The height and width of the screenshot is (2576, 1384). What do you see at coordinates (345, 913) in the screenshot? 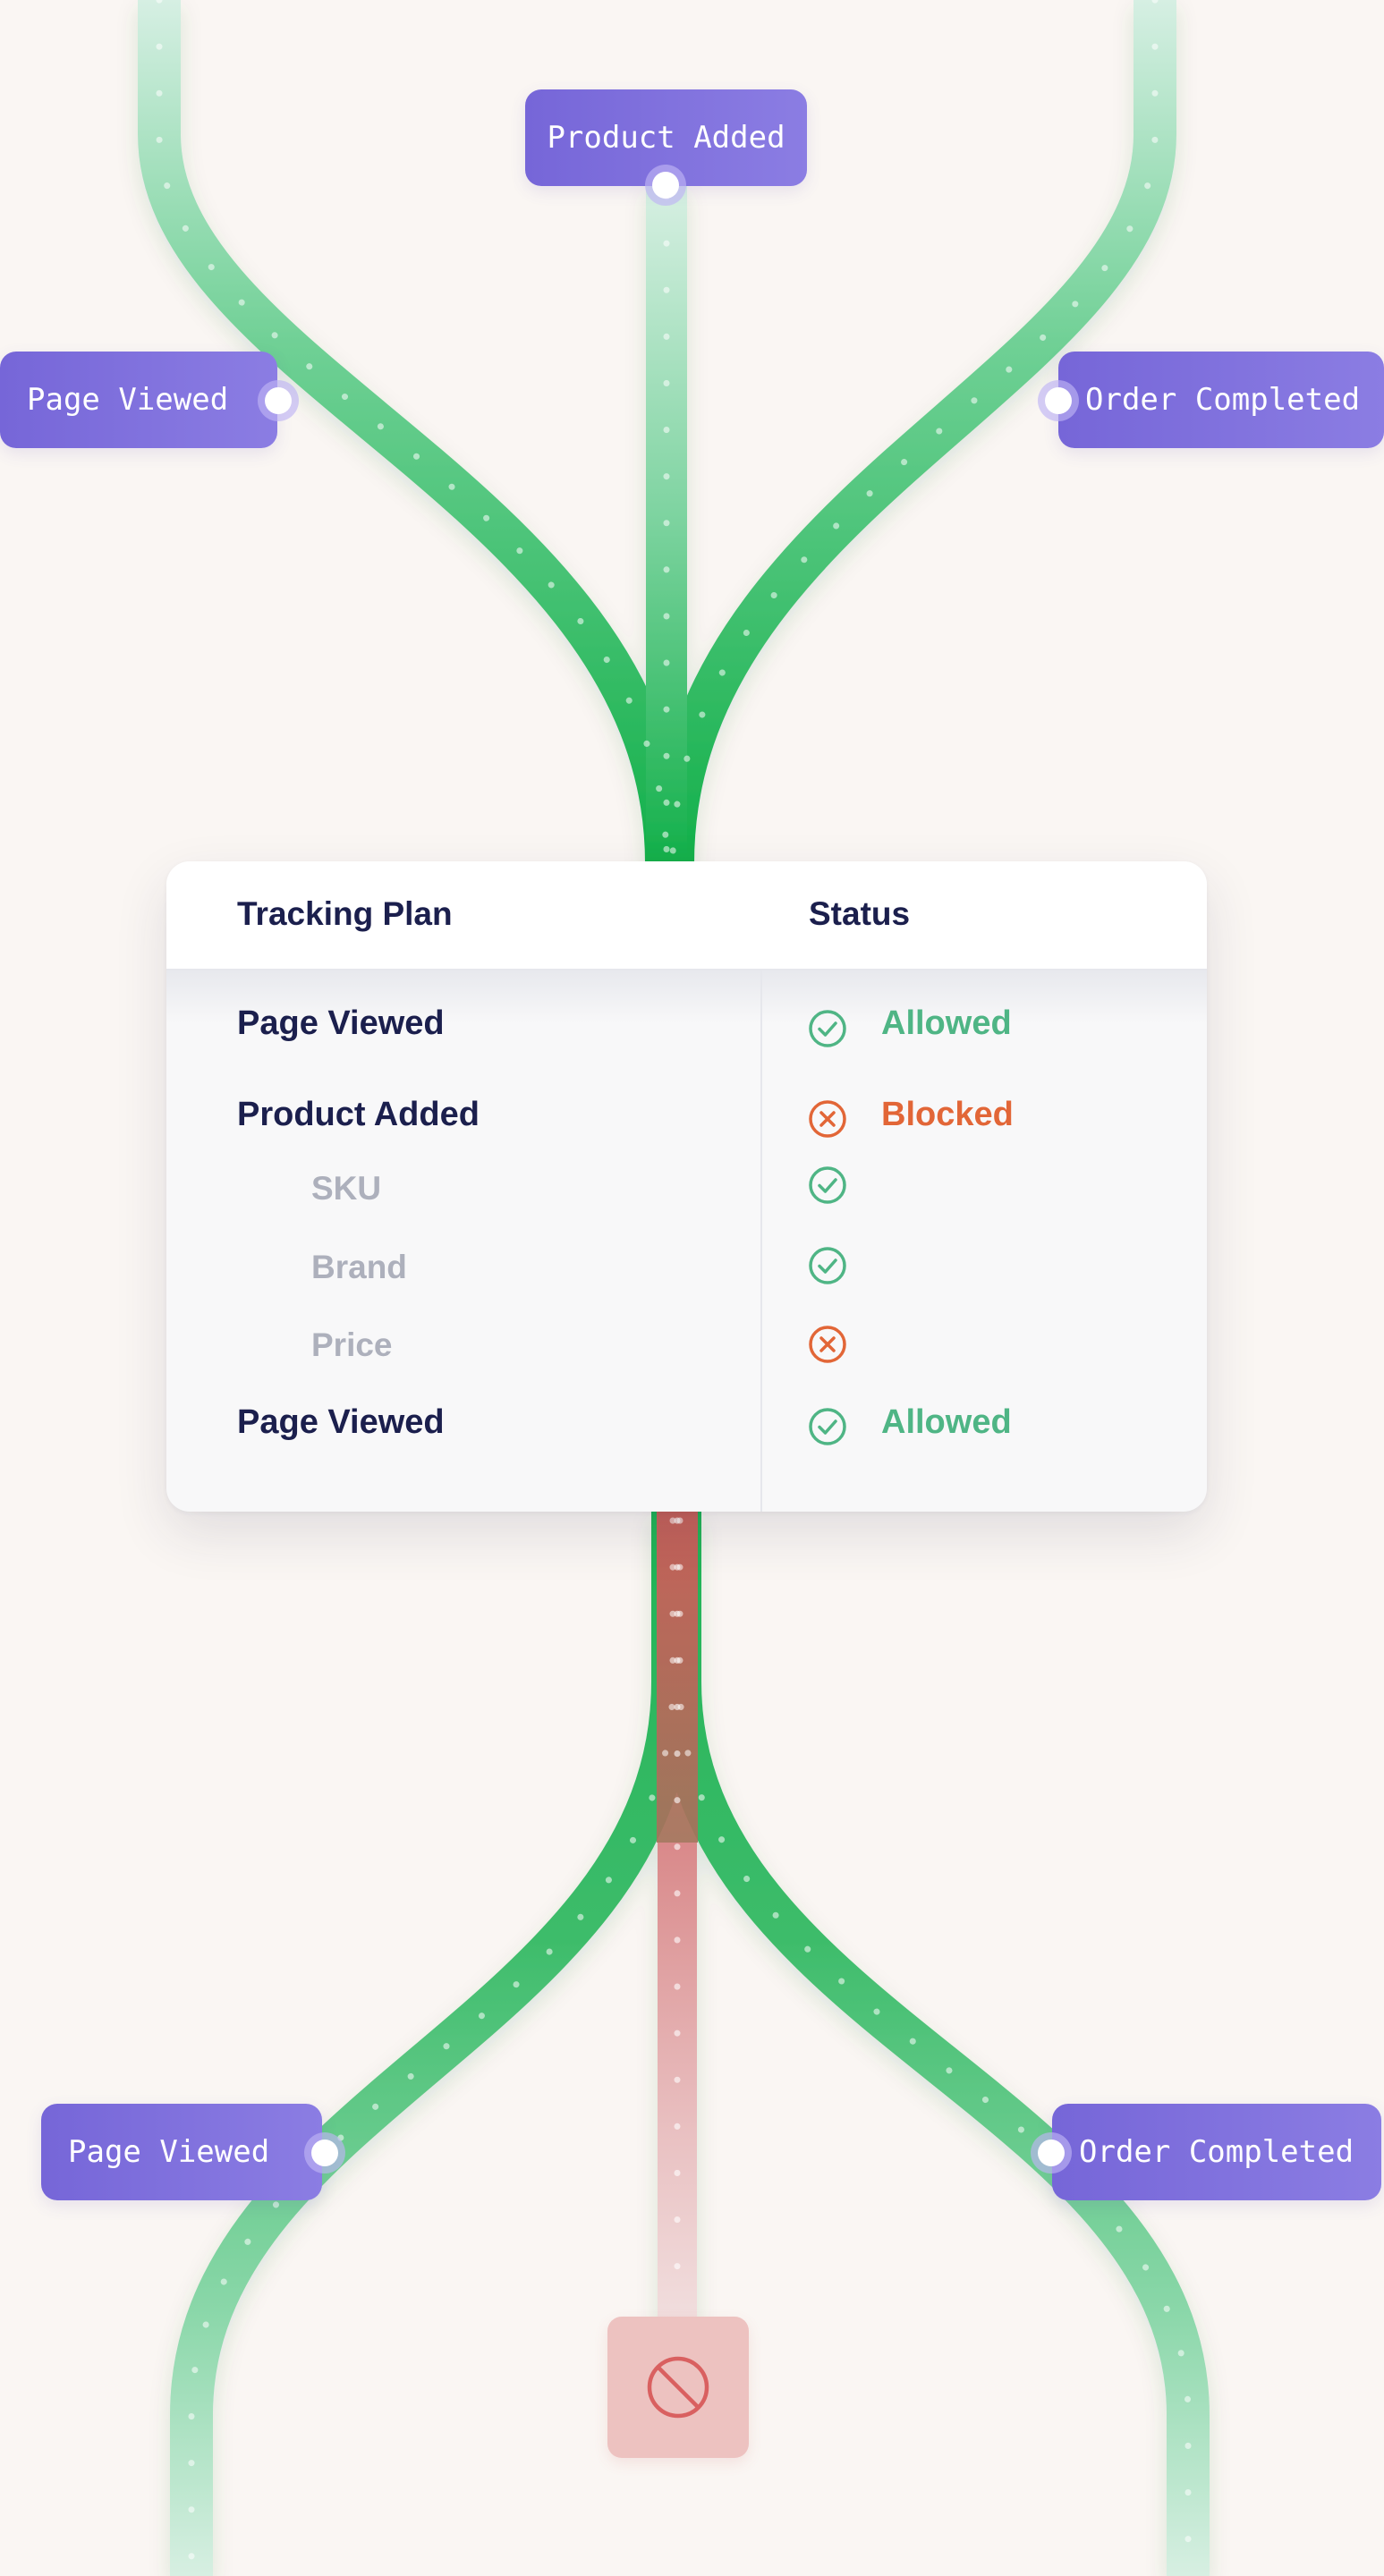
I see `column-header-tracking-plan: Tracking Plan` at bounding box center [345, 913].